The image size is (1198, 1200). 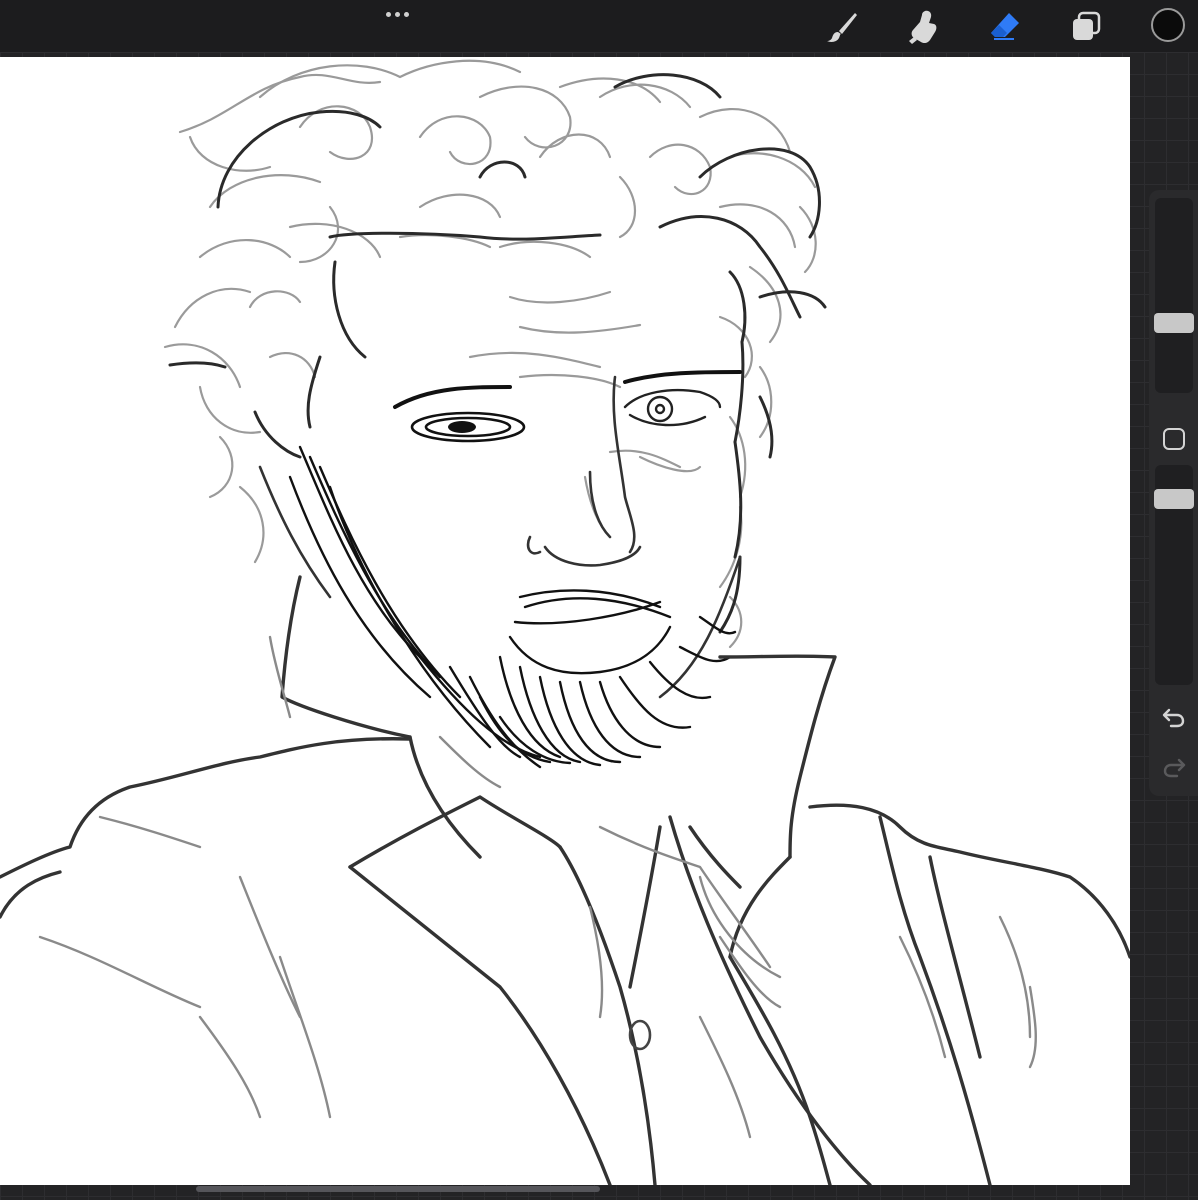 I want to click on brush-size-slider, so click(x=1174, y=295).